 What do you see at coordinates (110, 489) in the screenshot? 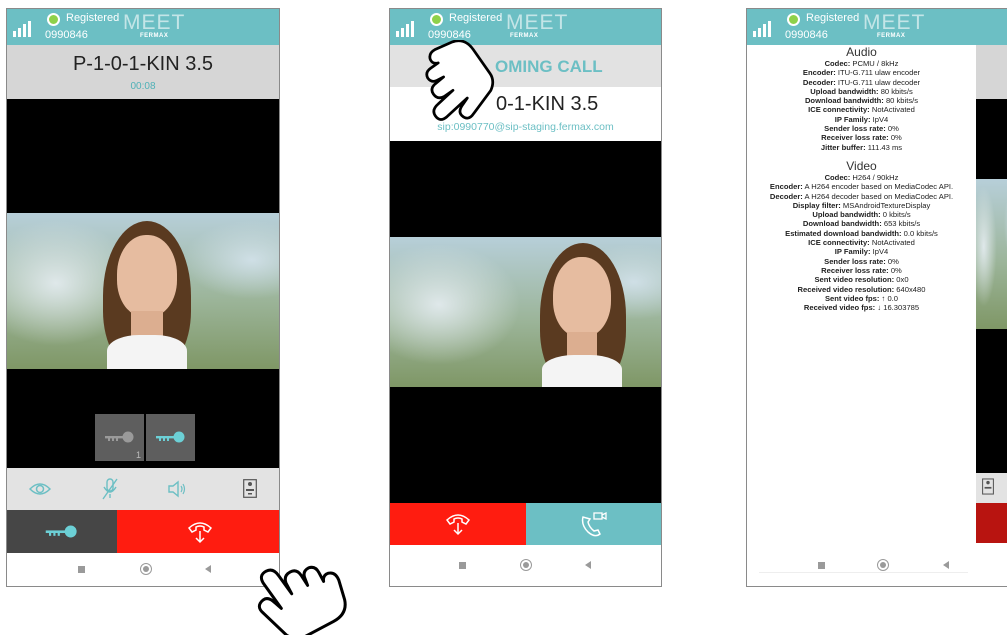
I see `mic-off-icon` at bounding box center [110, 489].